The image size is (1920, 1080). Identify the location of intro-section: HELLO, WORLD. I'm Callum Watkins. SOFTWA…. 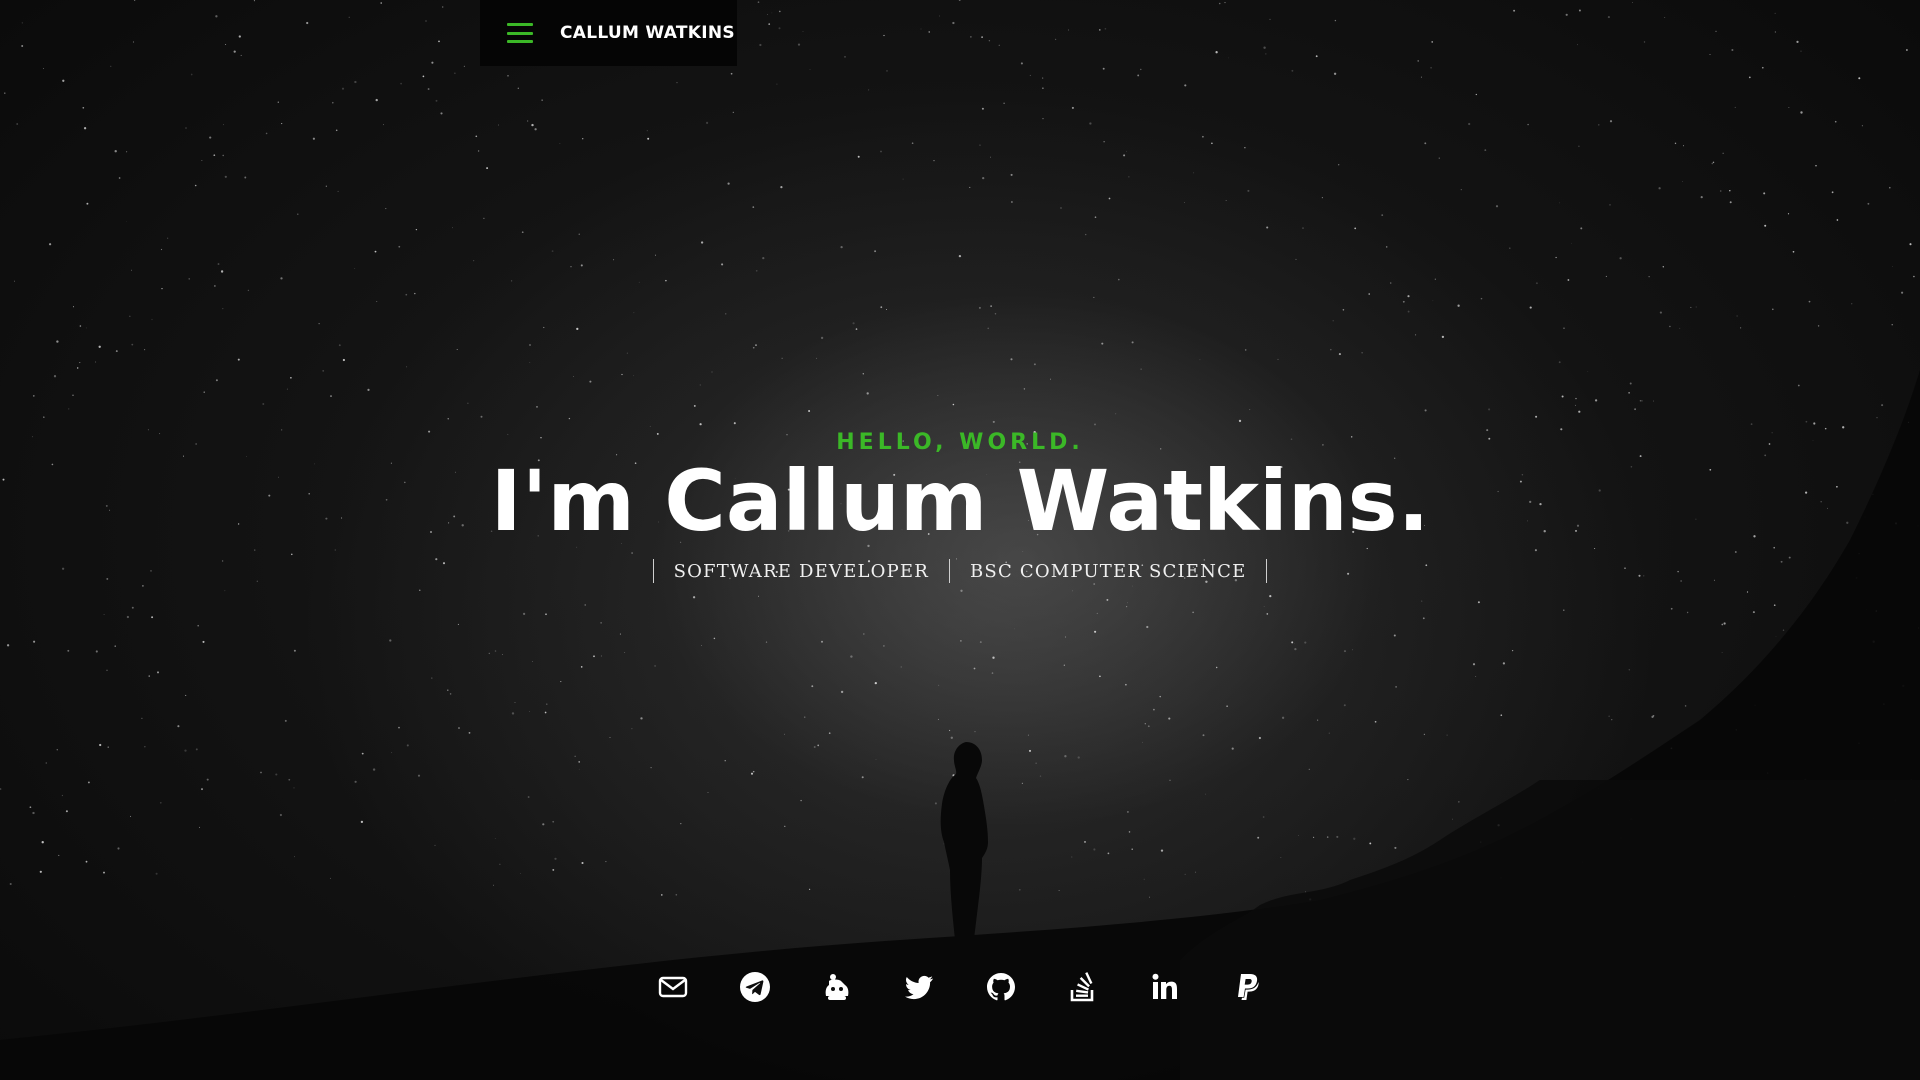
(960, 509).